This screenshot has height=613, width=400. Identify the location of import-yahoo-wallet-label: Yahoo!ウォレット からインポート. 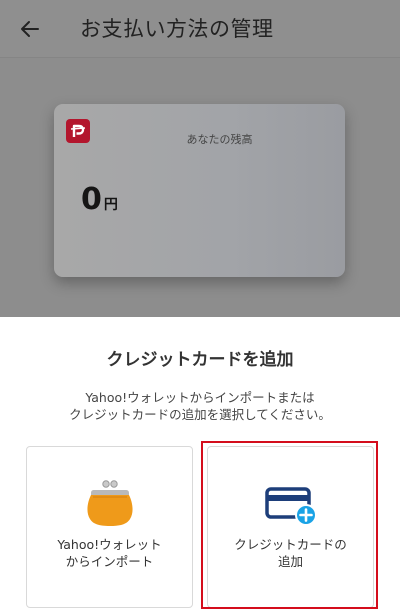
(109, 553).